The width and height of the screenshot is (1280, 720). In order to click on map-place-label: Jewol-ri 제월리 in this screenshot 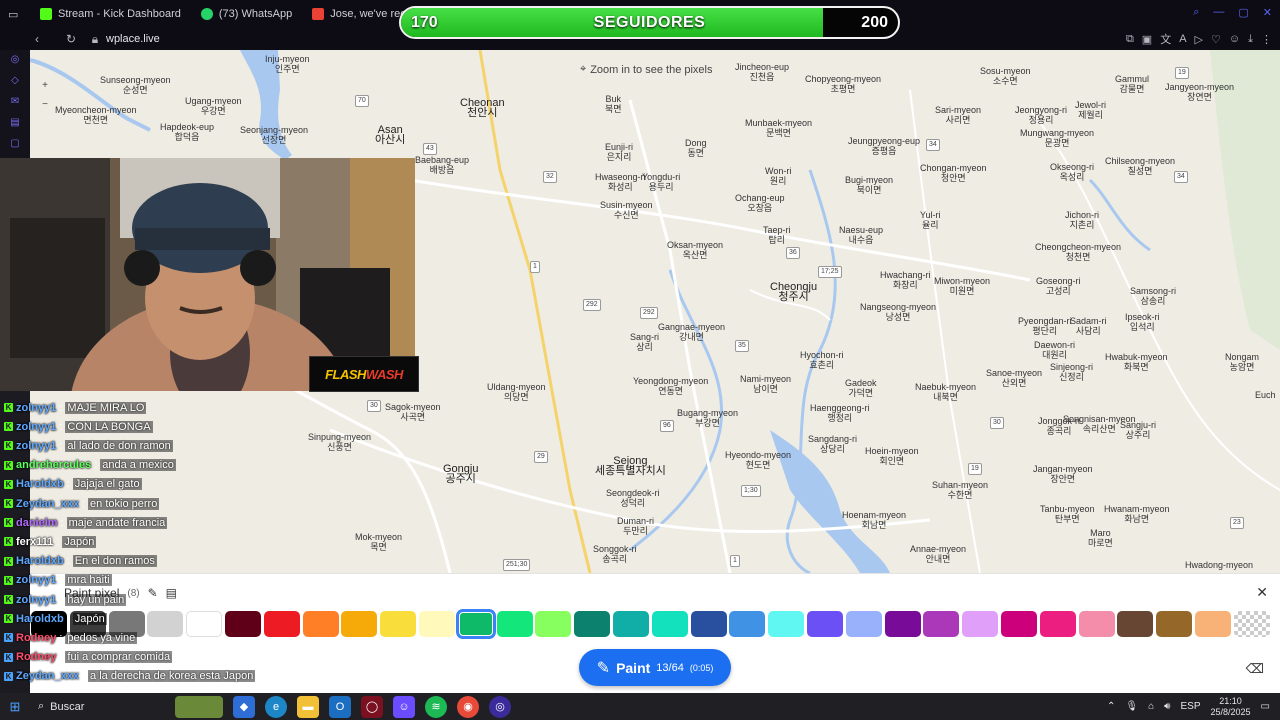, I will do `click(1090, 110)`.